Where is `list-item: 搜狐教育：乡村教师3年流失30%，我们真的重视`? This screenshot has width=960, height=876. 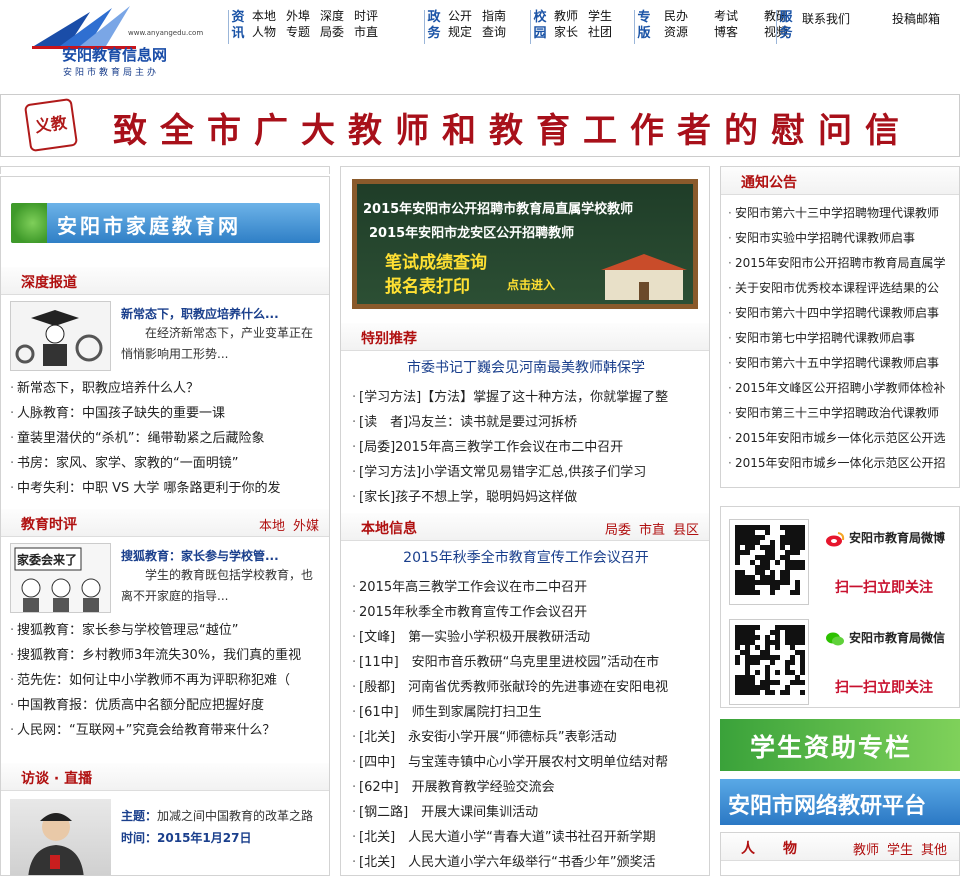 list-item: 搜狐教育：乡村教师3年流失30%，我们真的重视 is located at coordinates (169, 655).